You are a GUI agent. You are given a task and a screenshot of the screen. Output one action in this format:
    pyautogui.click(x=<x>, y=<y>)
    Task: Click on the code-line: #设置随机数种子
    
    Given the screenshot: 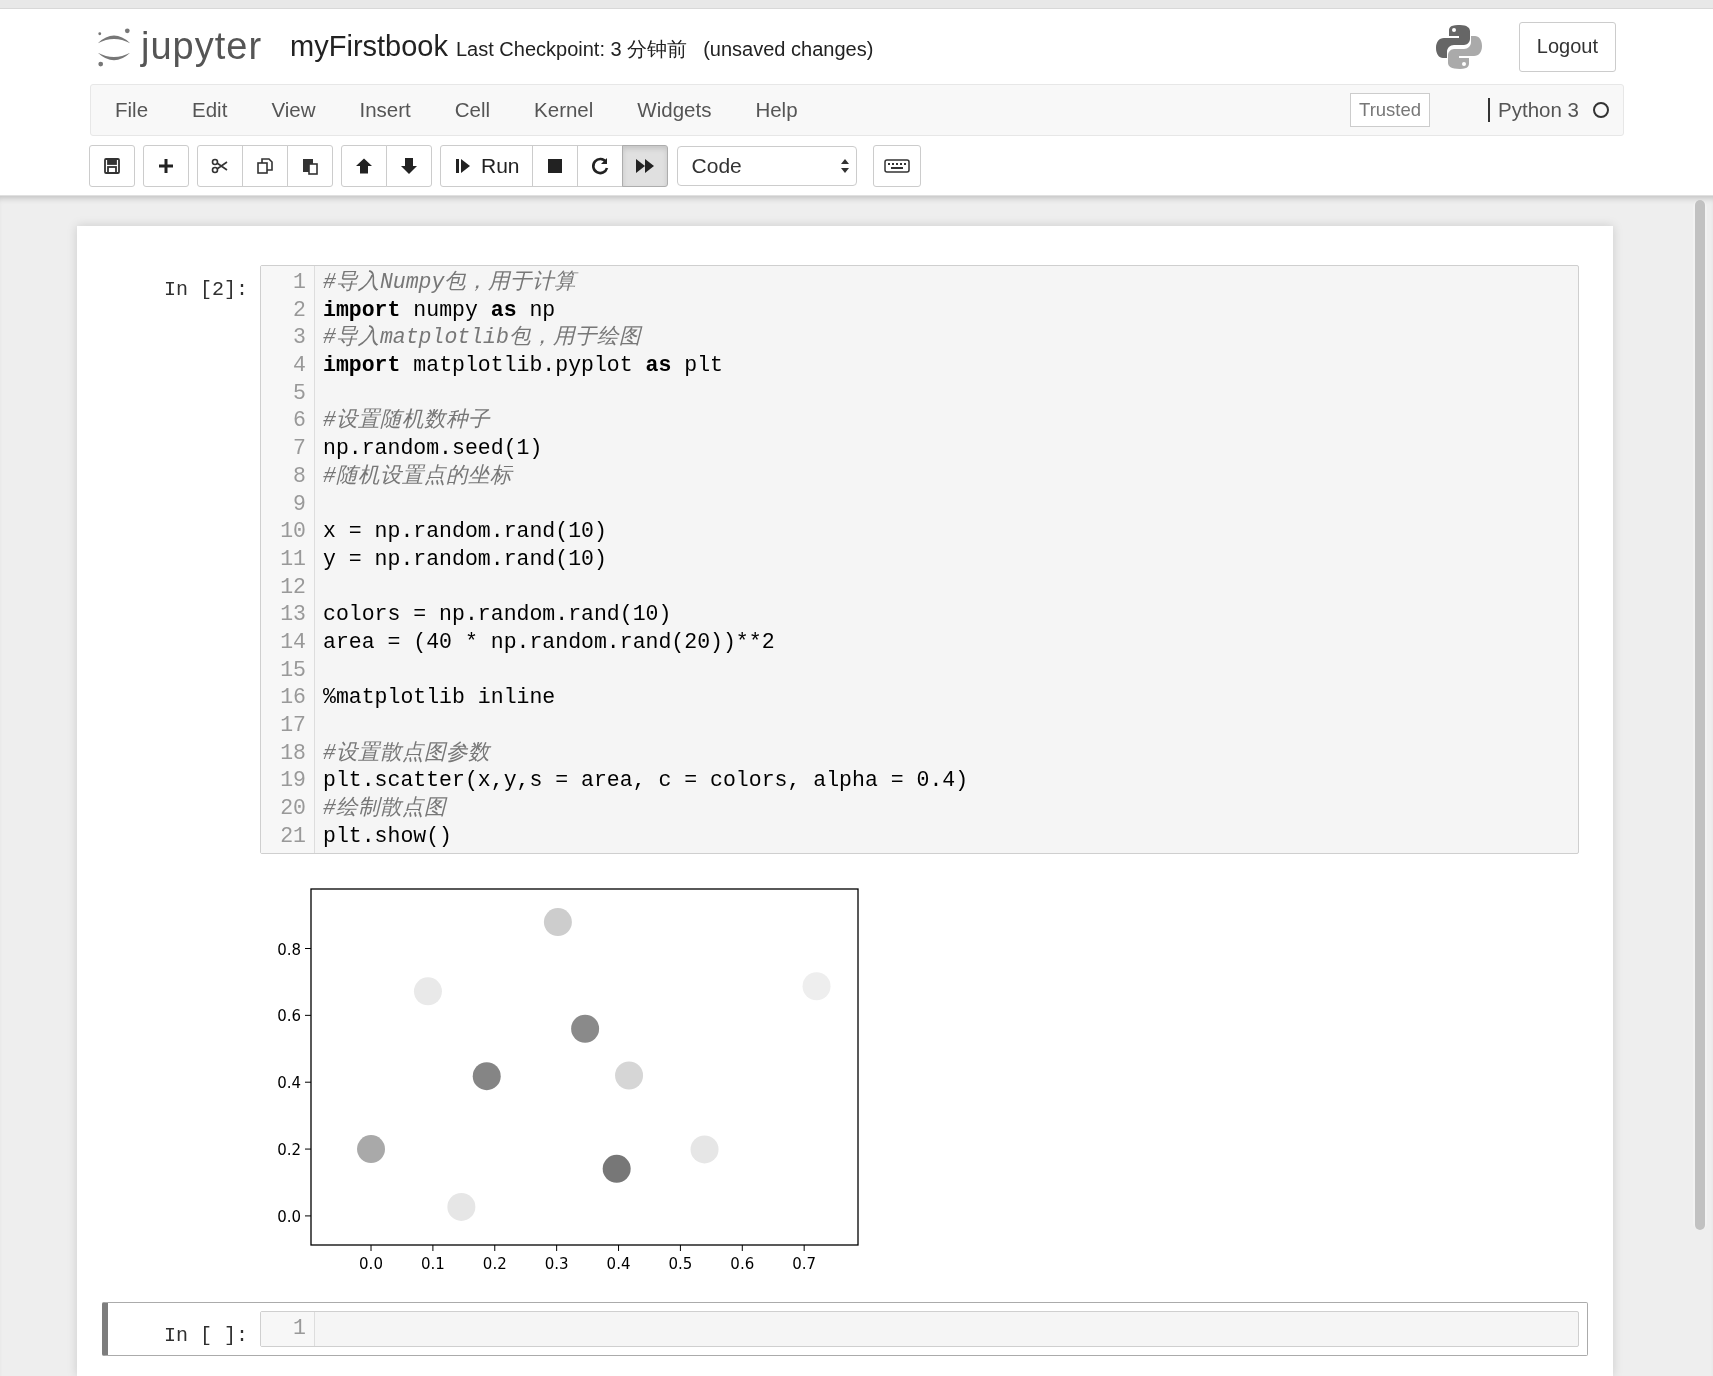 What is the action you would take?
    pyautogui.click(x=406, y=420)
    